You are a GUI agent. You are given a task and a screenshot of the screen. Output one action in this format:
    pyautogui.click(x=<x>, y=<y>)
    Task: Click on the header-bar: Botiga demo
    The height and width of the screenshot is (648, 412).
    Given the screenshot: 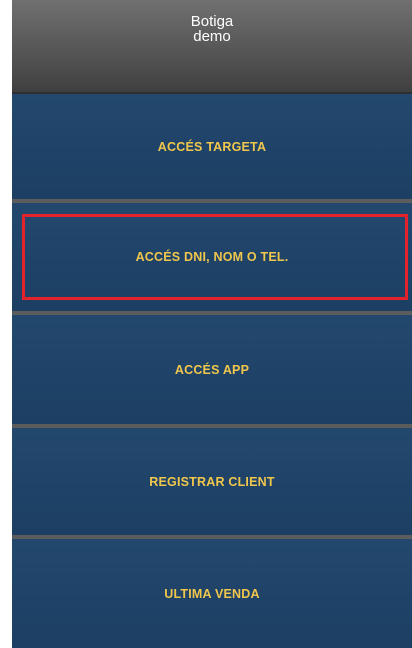 What is the action you would take?
    pyautogui.click(x=212, y=47)
    